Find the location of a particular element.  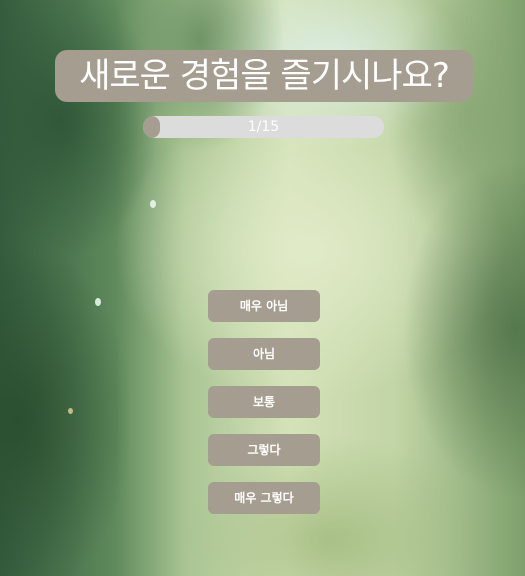

option-strongly-disagree-button: 매우 아님 is located at coordinates (264, 306).